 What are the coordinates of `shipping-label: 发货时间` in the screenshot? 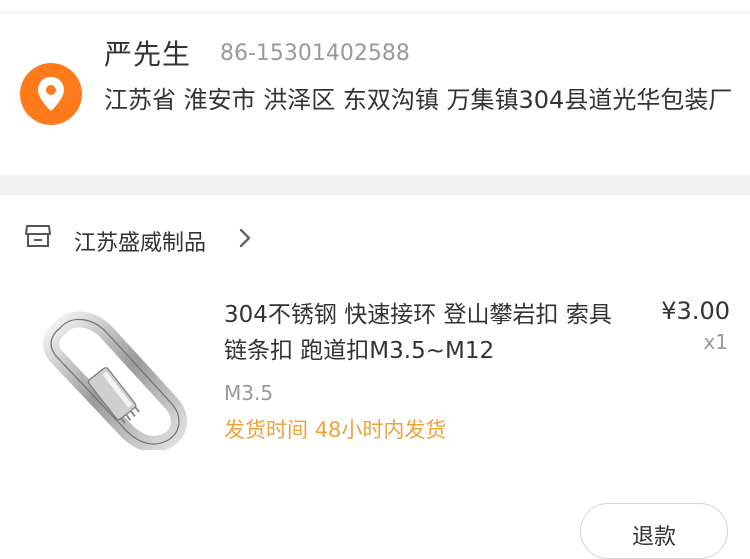 It's located at (266, 430).